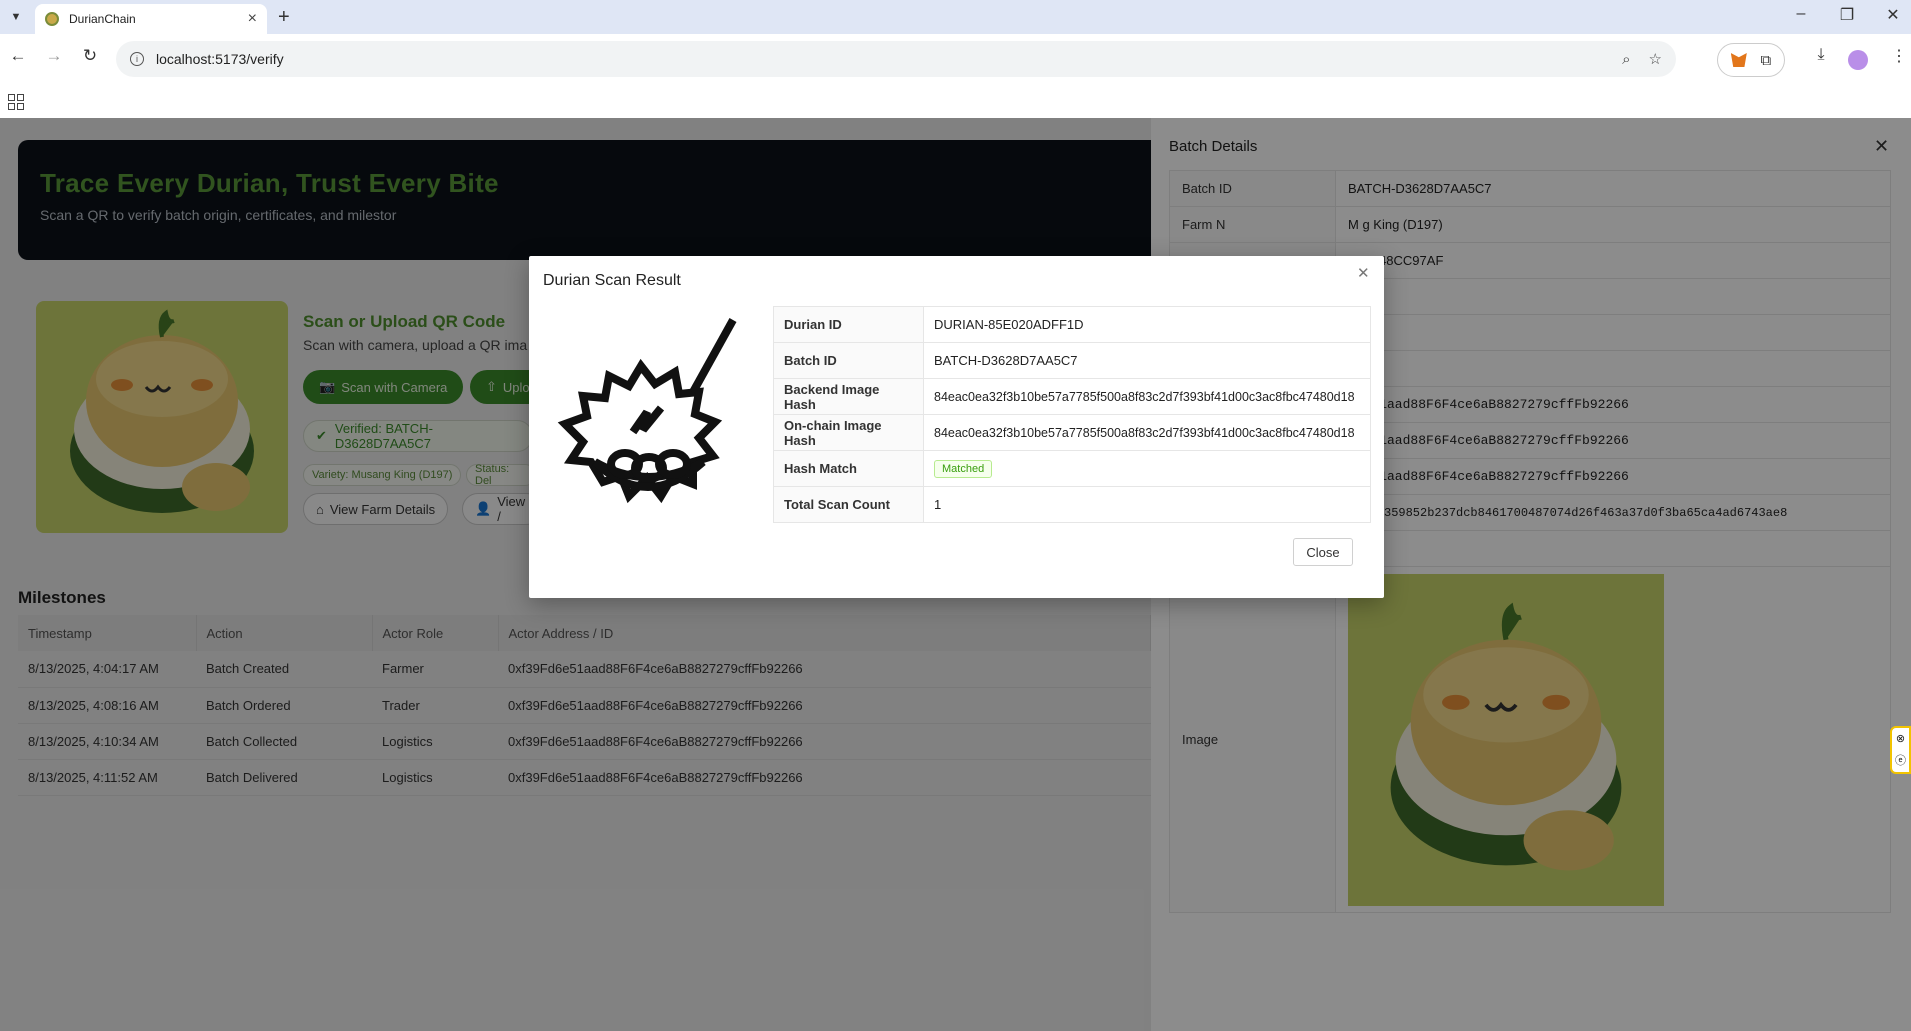  Describe the element at coordinates (612, 280) in the screenshot. I see `modal-title: Durian Scan Result` at that location.